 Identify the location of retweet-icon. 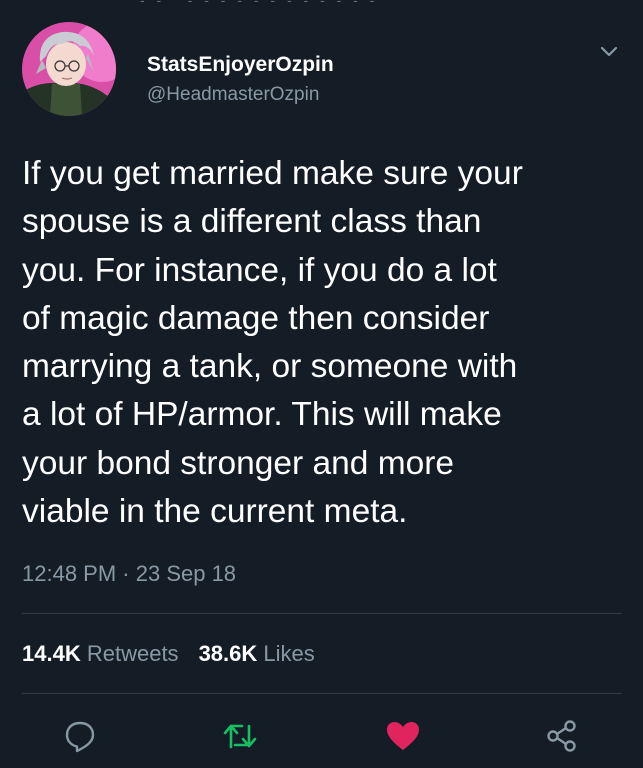
(240, 738).